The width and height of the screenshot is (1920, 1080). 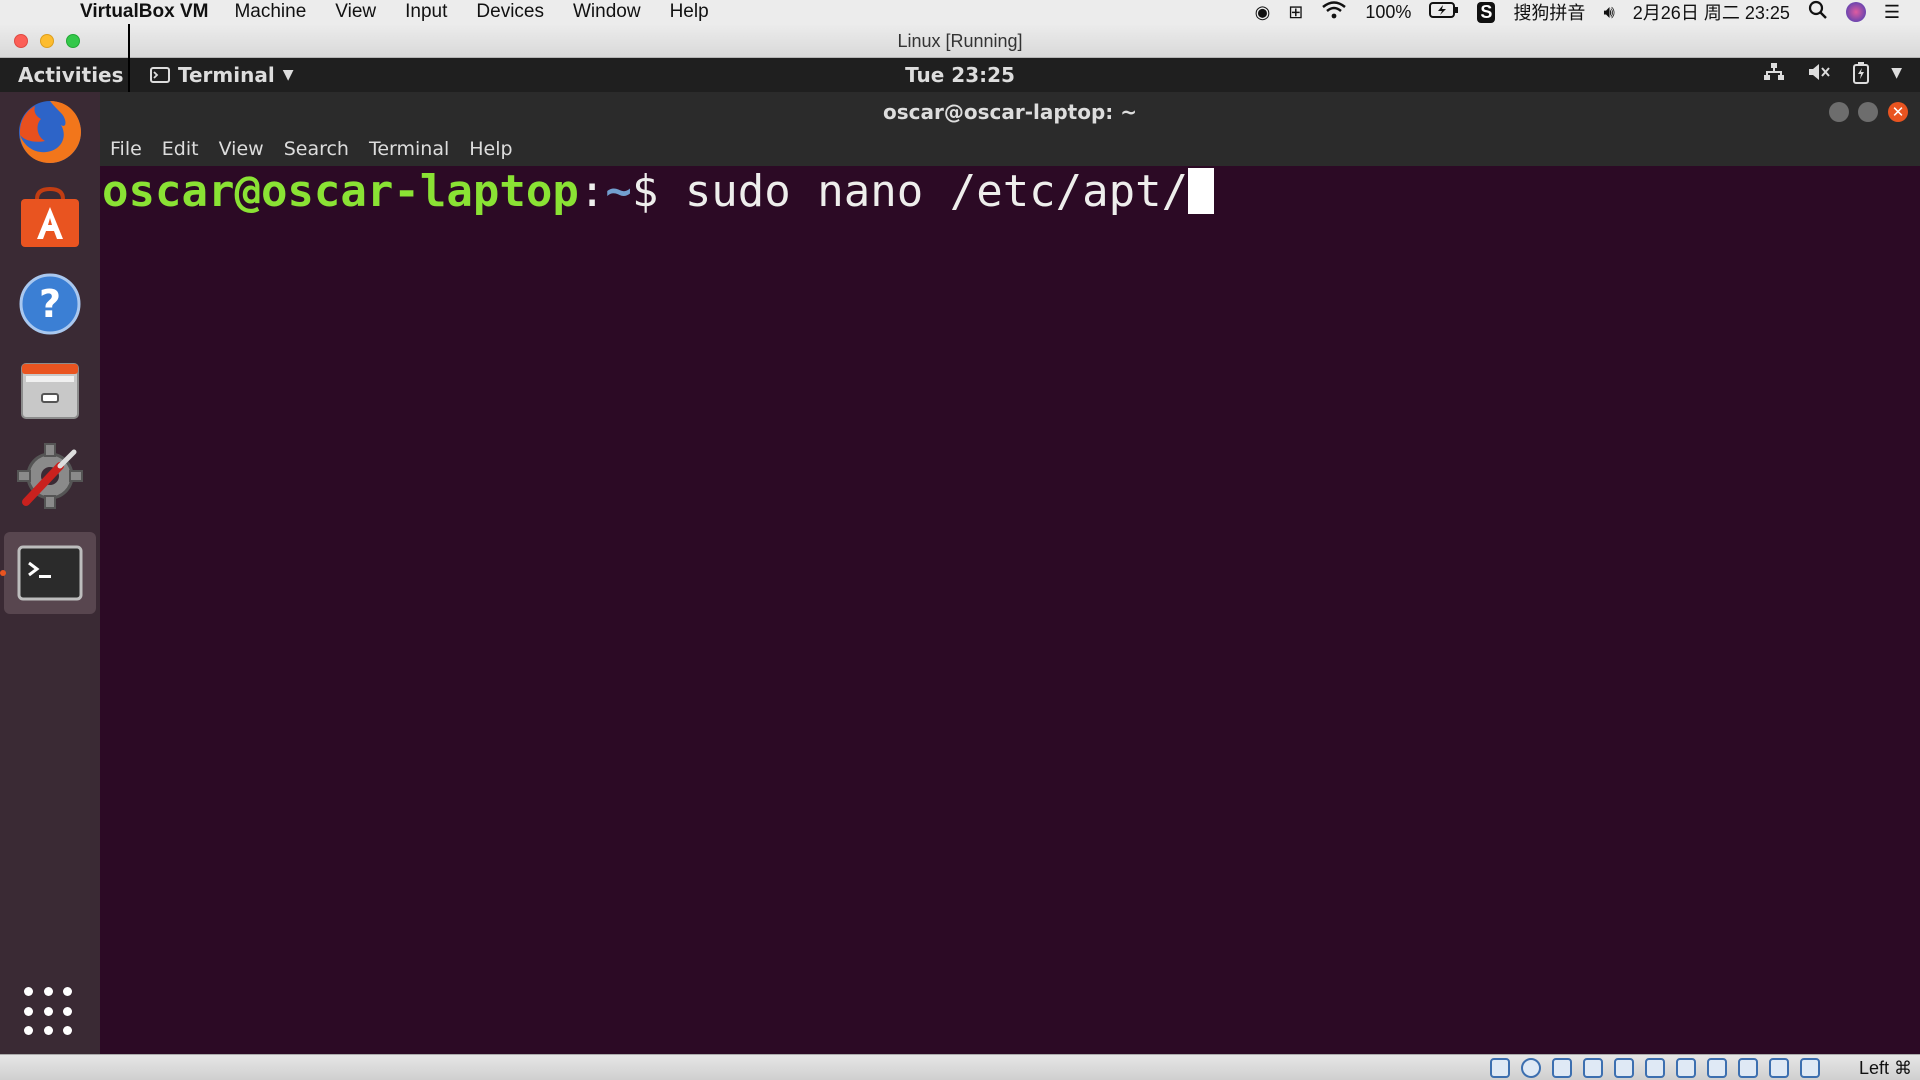 I want to click on battery-charging-icon, so click(x=1861, y=75).